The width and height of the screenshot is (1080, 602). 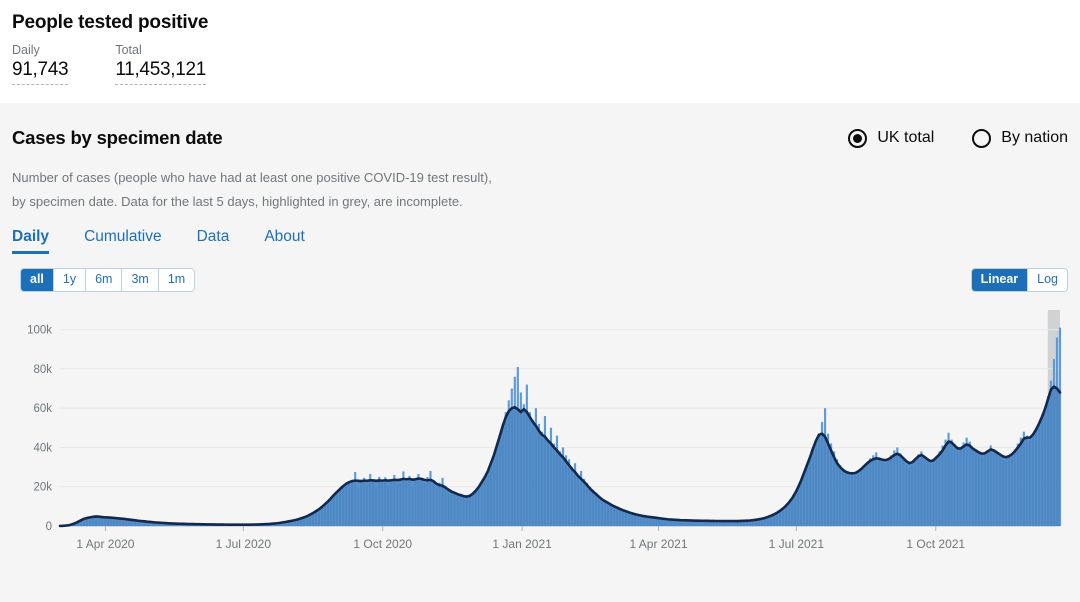 I want to click on page-title: People tested positive, so click(x=110, y=22).